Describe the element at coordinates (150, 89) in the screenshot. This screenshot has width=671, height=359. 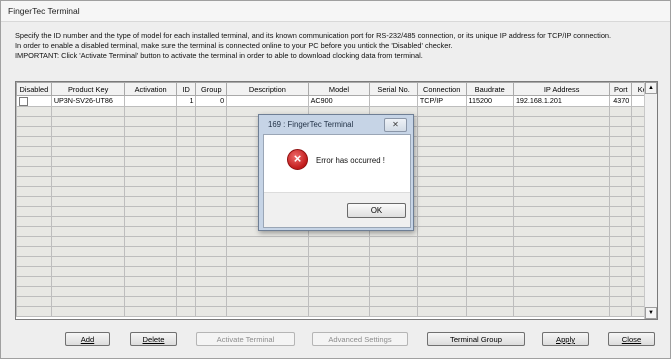
I see `col-header-activation: Activation` at that location.